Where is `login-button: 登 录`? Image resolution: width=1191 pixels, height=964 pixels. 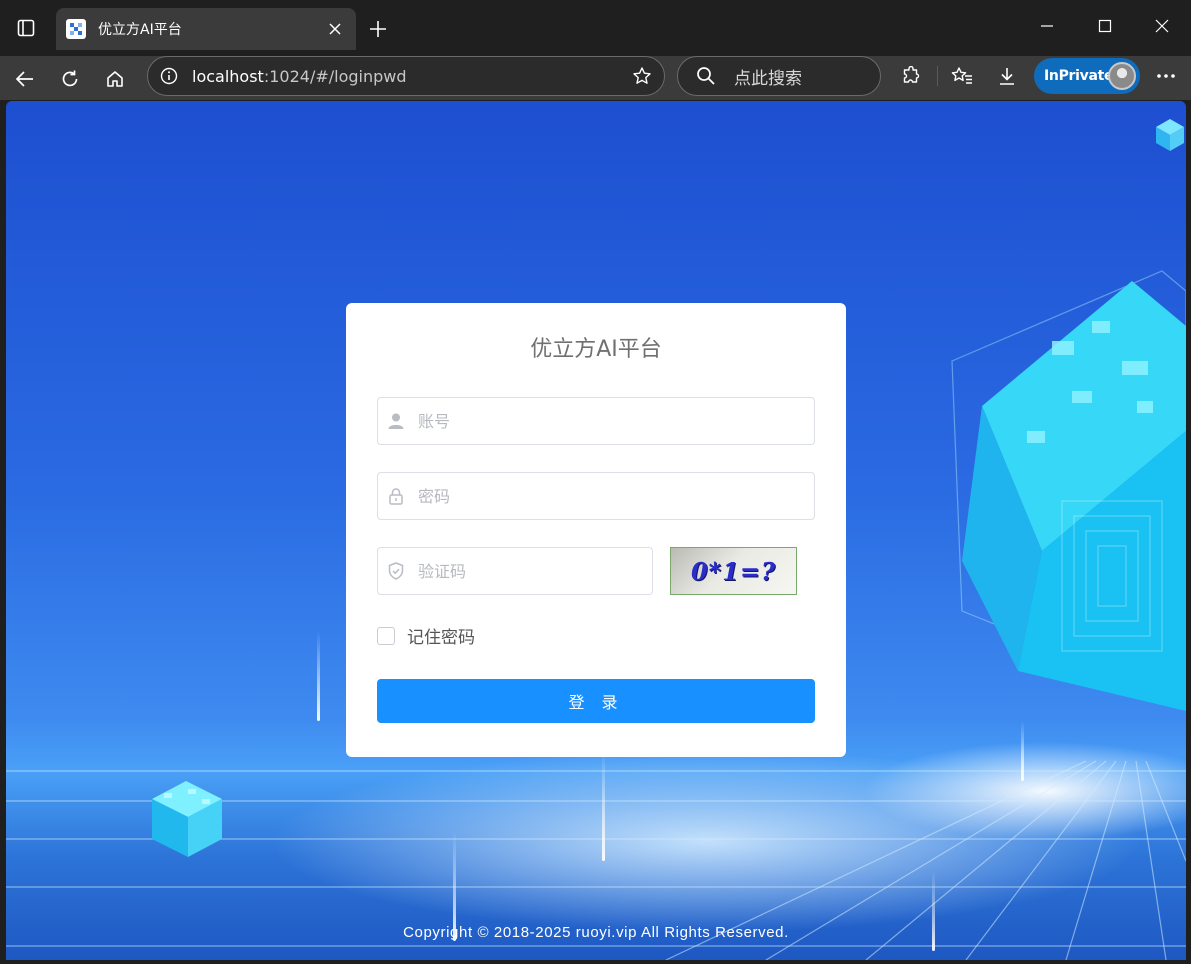 login-button: 登 录 is located at coordinates (596, 701).